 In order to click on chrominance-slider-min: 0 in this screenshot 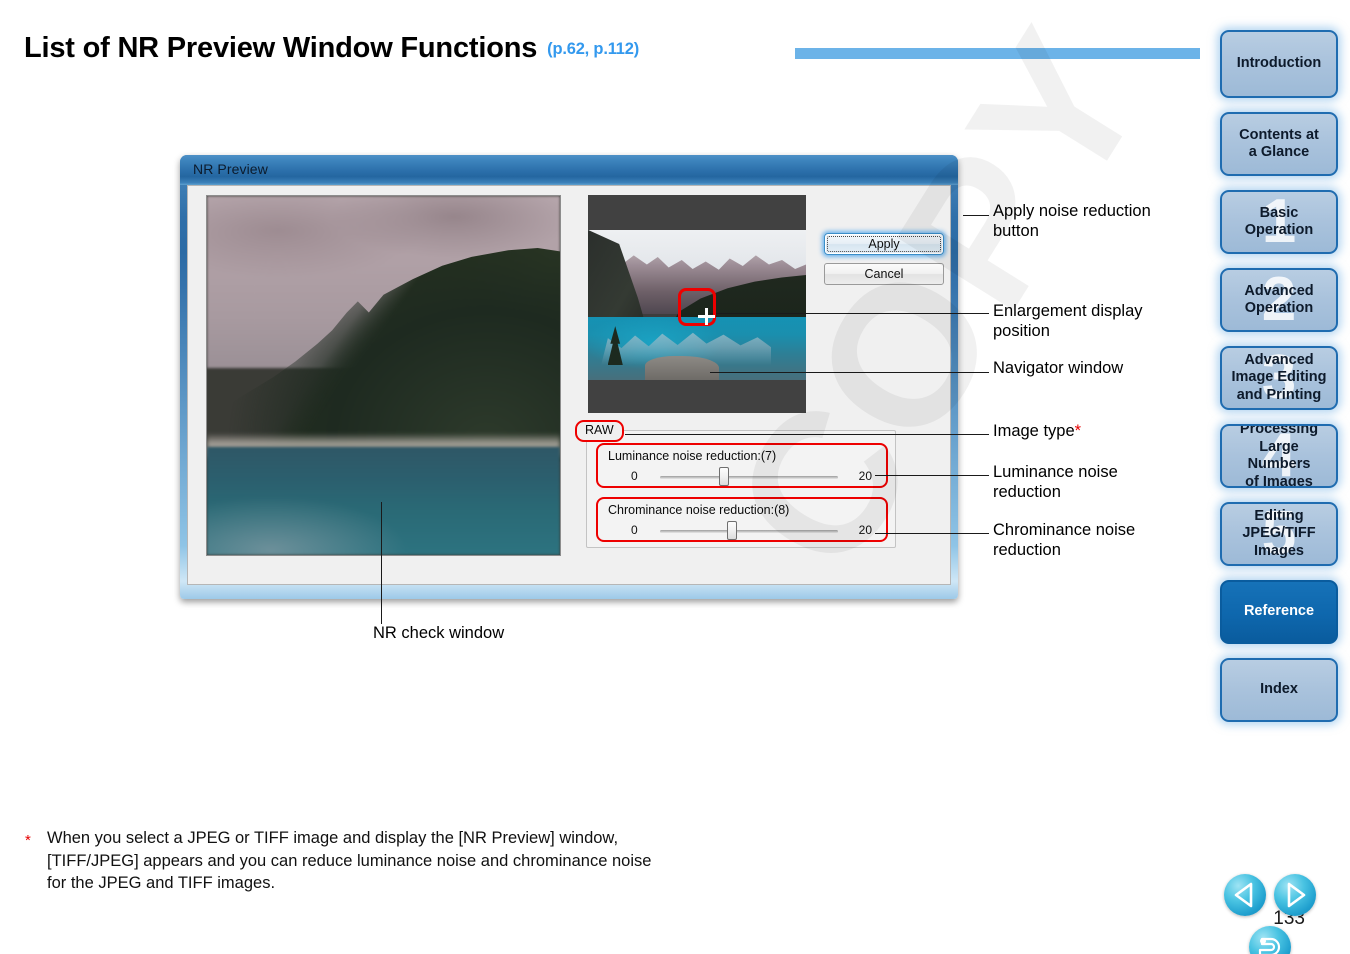, I will do `click(634, 530)`.